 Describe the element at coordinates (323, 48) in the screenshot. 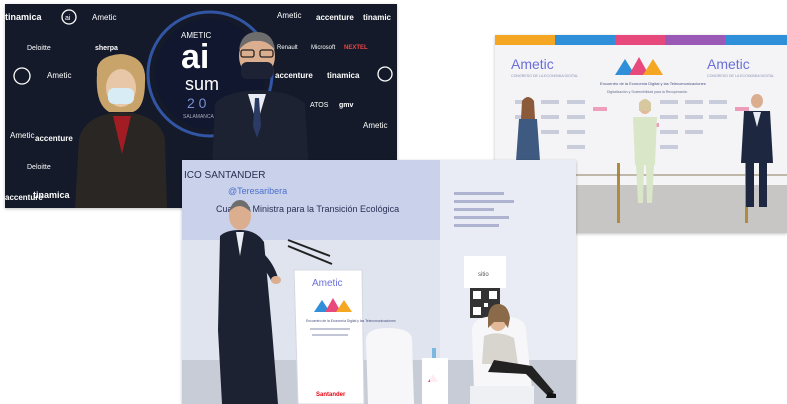

I see `logo-text: Microsoft` at that location.